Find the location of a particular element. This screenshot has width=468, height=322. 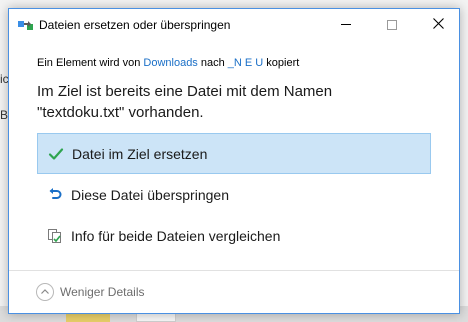

option-skip: Diese Datei überspringen is located at coordinates (234, 194).